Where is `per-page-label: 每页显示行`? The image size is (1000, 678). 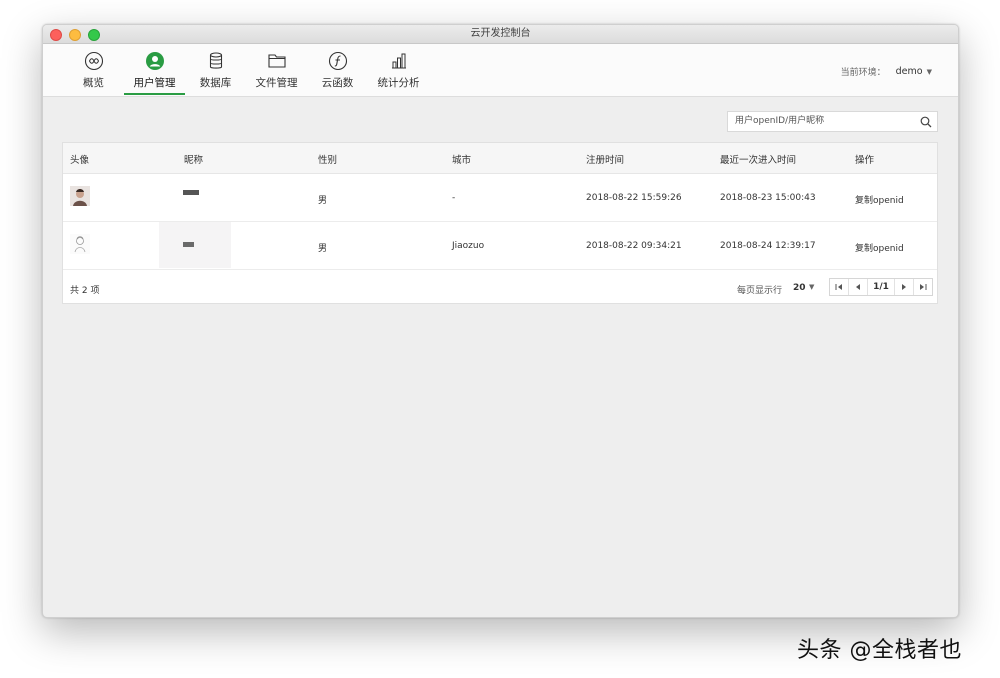 per-page-label: 每页显示行 is located at coordinates (760, 291).